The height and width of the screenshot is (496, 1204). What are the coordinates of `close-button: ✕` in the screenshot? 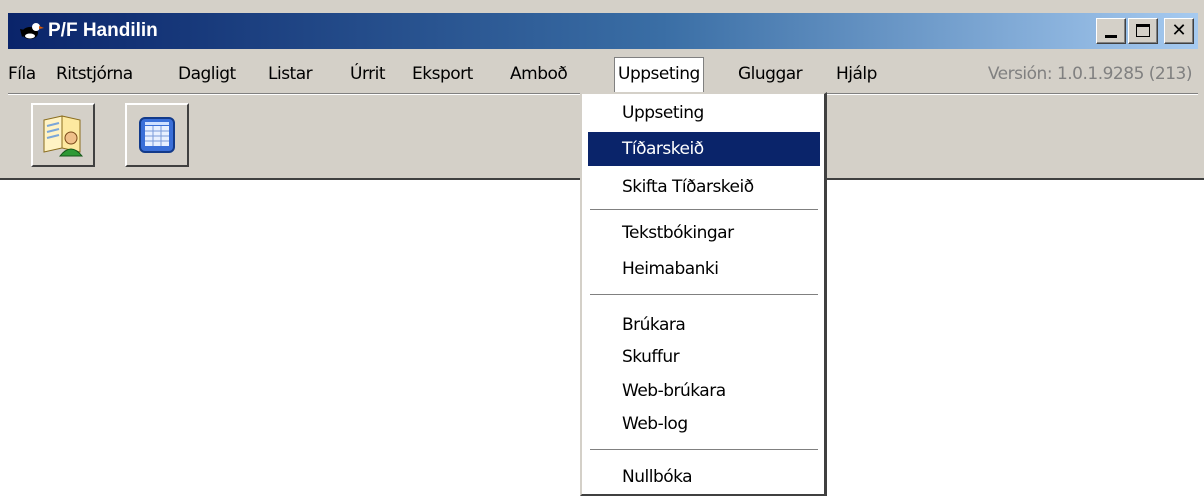 It's located at (1179, 31).